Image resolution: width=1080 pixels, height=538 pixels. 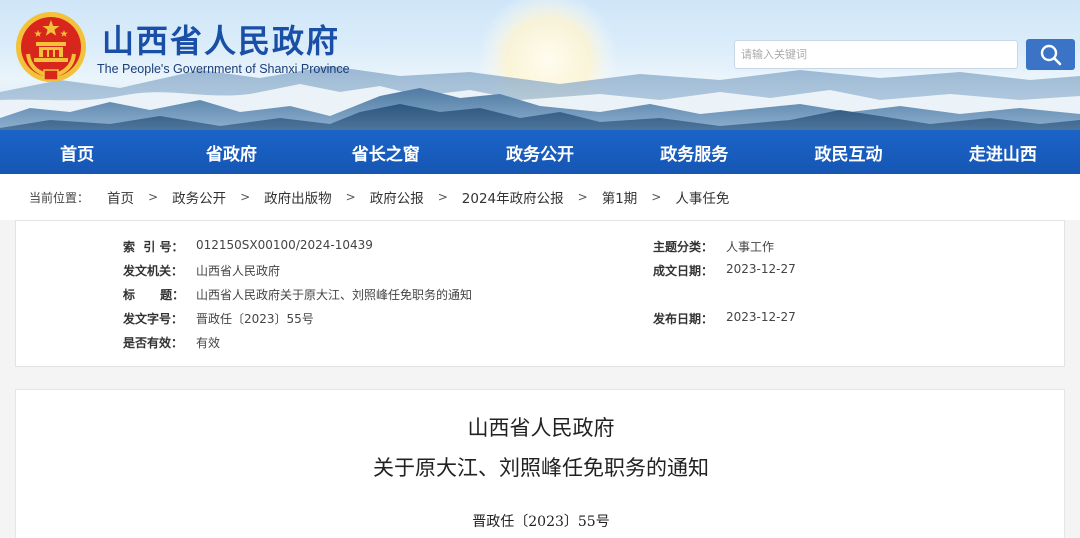 I want to click on meta-row-title: 标 题： 山西省人民政府关于原大江、刘照峰任免职务的通知, so click(x=297, y=294).